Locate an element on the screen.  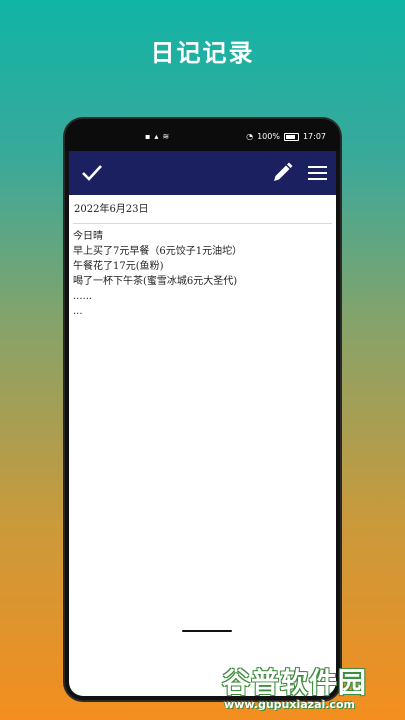
check-icon is located at coordinates (92, 173).